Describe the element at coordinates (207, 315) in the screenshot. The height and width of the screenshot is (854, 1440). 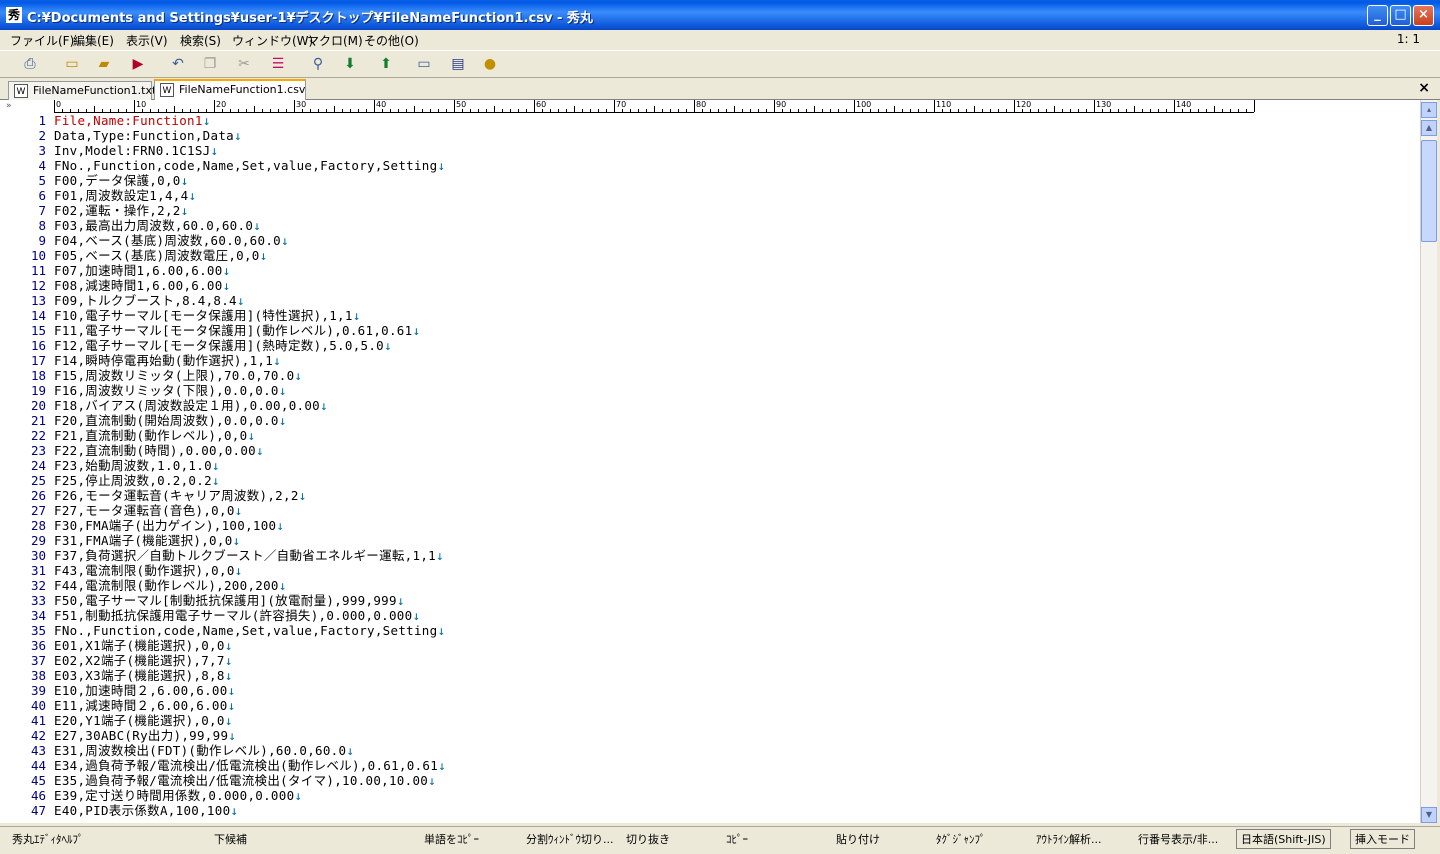
I see `line-text: F10,電子サーマル[モータ保護用](特性選択),1,1↓` at that location.